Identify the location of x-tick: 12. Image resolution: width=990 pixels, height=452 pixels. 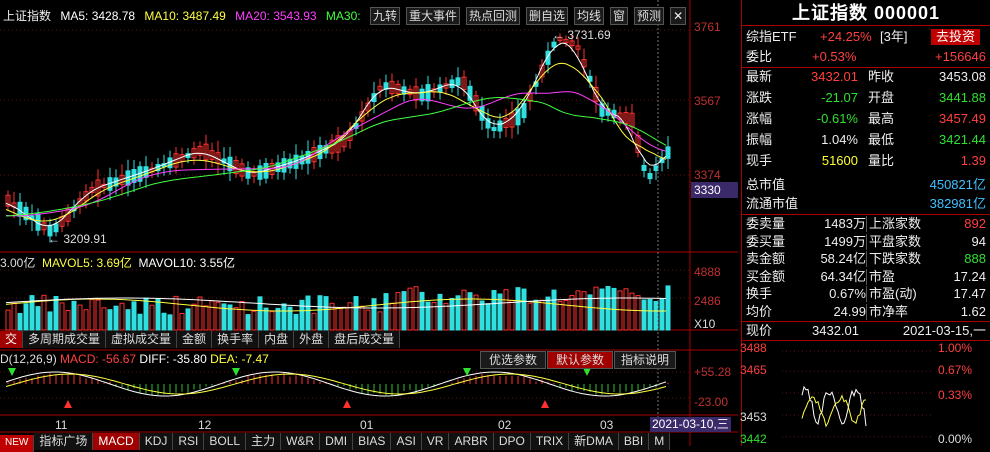
(205, 425).